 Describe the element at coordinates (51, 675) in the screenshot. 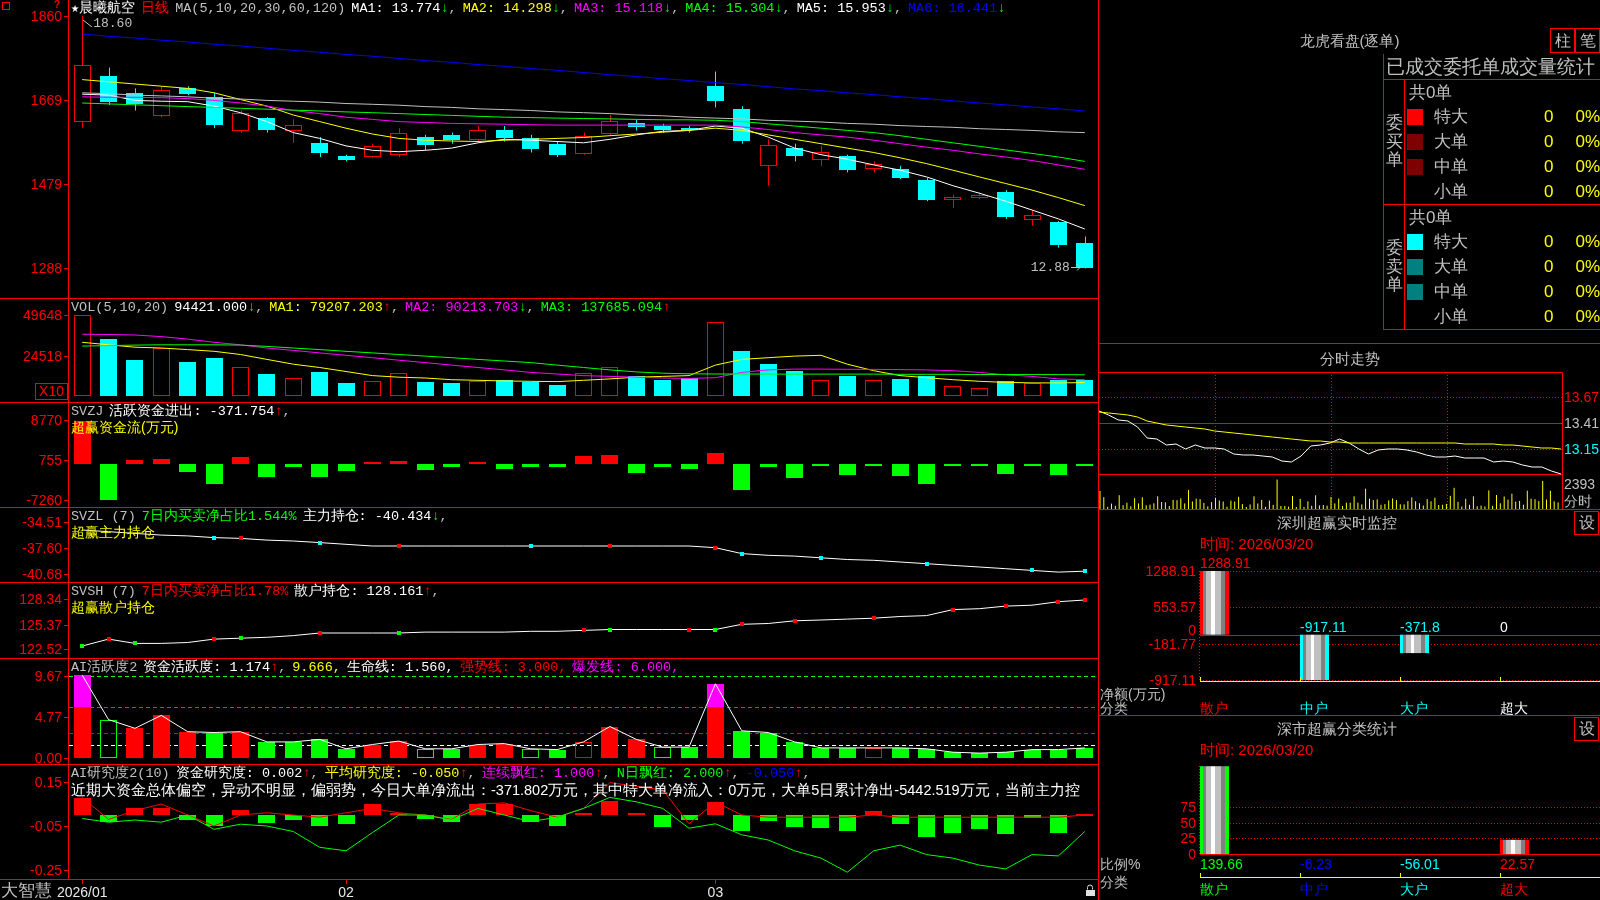

I see `axis-tick-label: 9.67` at that location.